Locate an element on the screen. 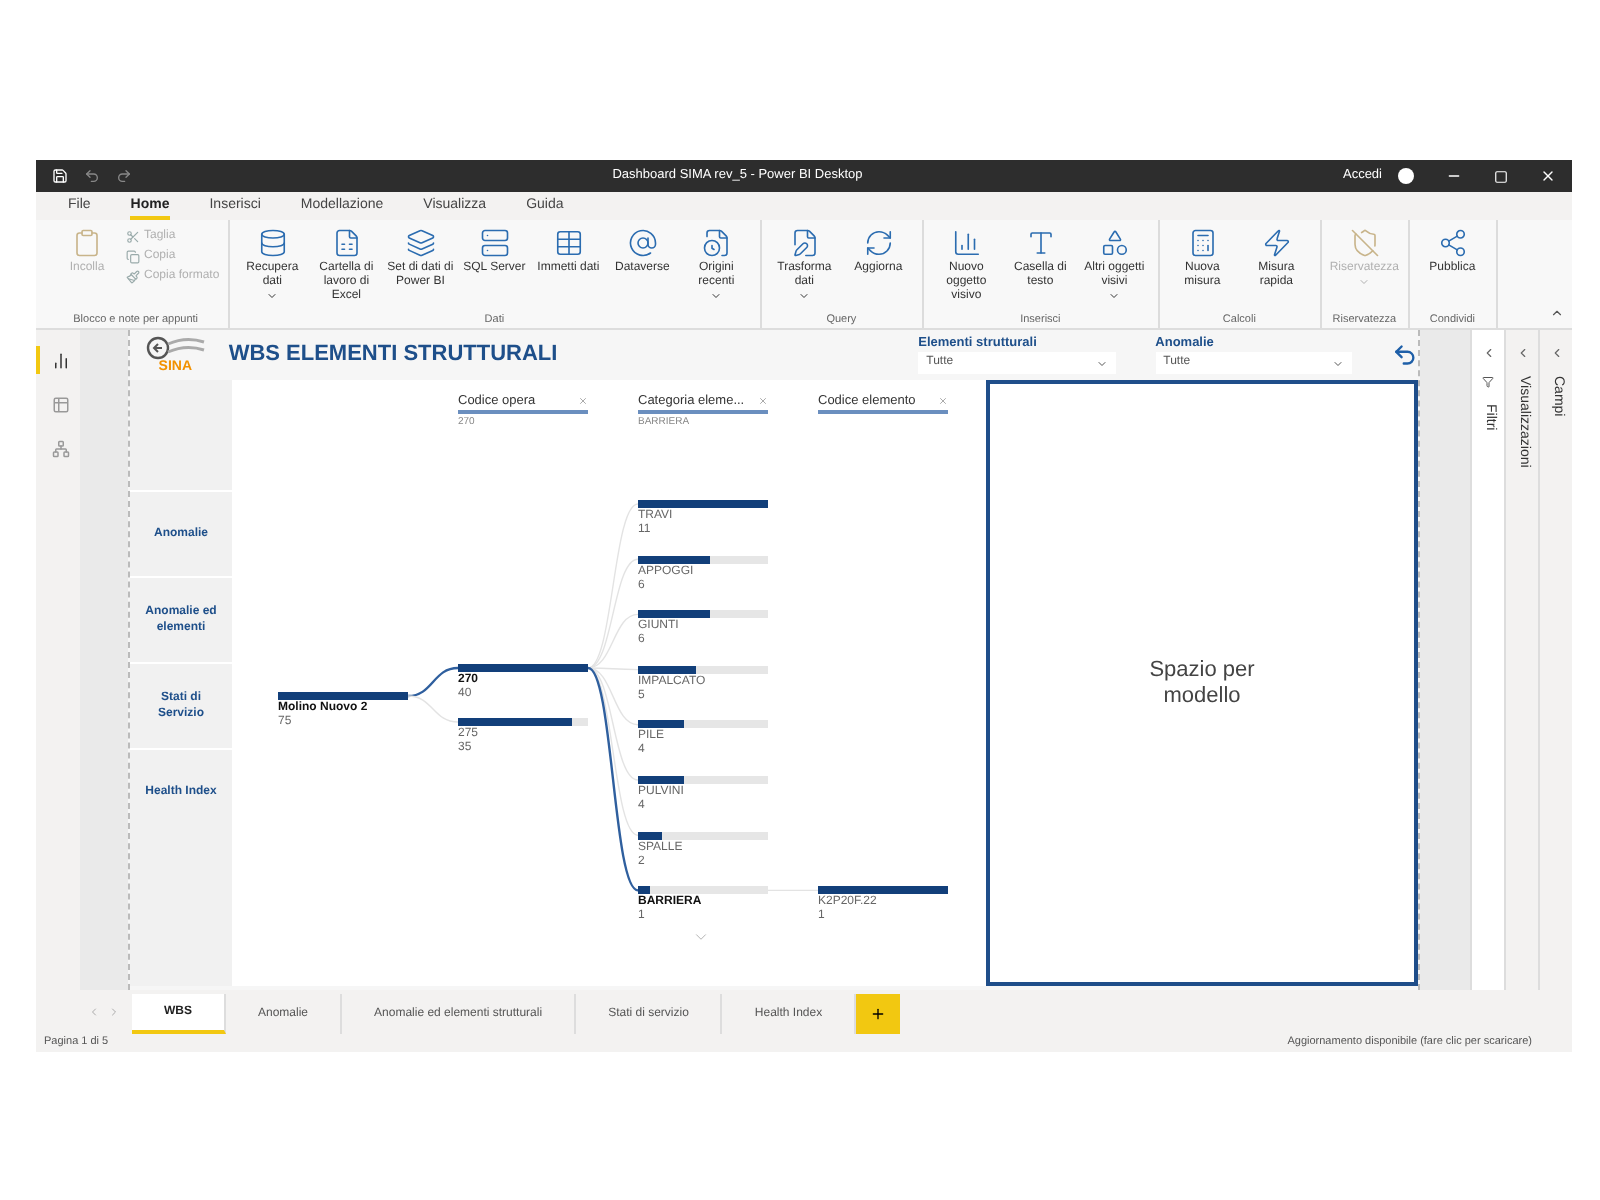 Image resolution: width=1600 pixels, height=1200 pixels. file-clock-icon is located at coordinates (716, 243).